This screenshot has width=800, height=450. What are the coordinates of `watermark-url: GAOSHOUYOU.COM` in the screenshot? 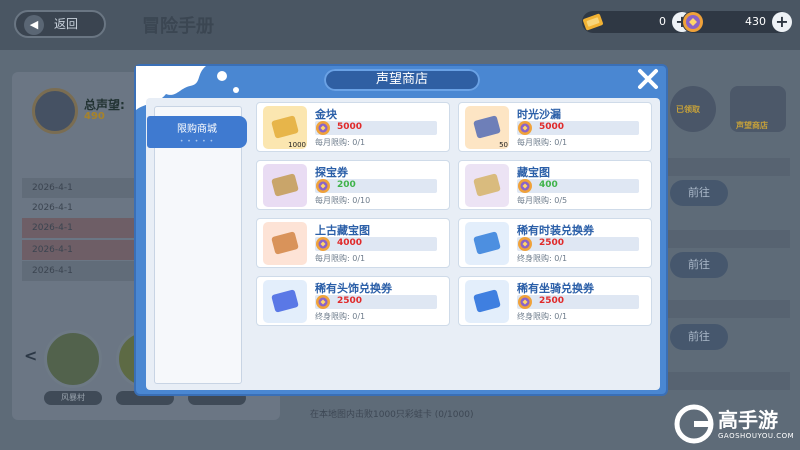 It's located at (756, 436).